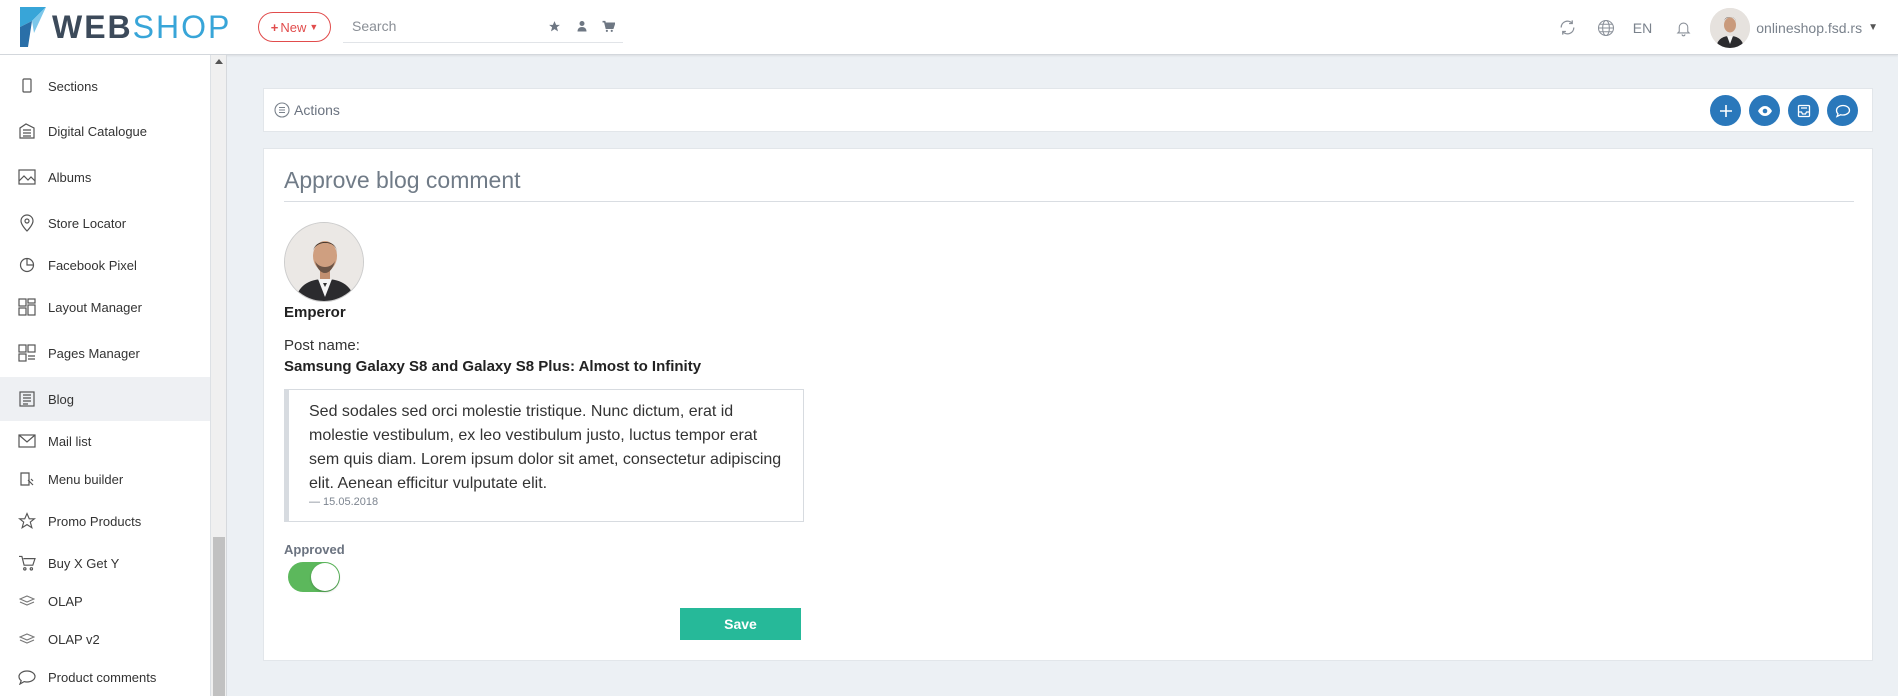 This screenshot has width=1898, height=696. I want to click on pie-chart-icon, so click(27, 265).